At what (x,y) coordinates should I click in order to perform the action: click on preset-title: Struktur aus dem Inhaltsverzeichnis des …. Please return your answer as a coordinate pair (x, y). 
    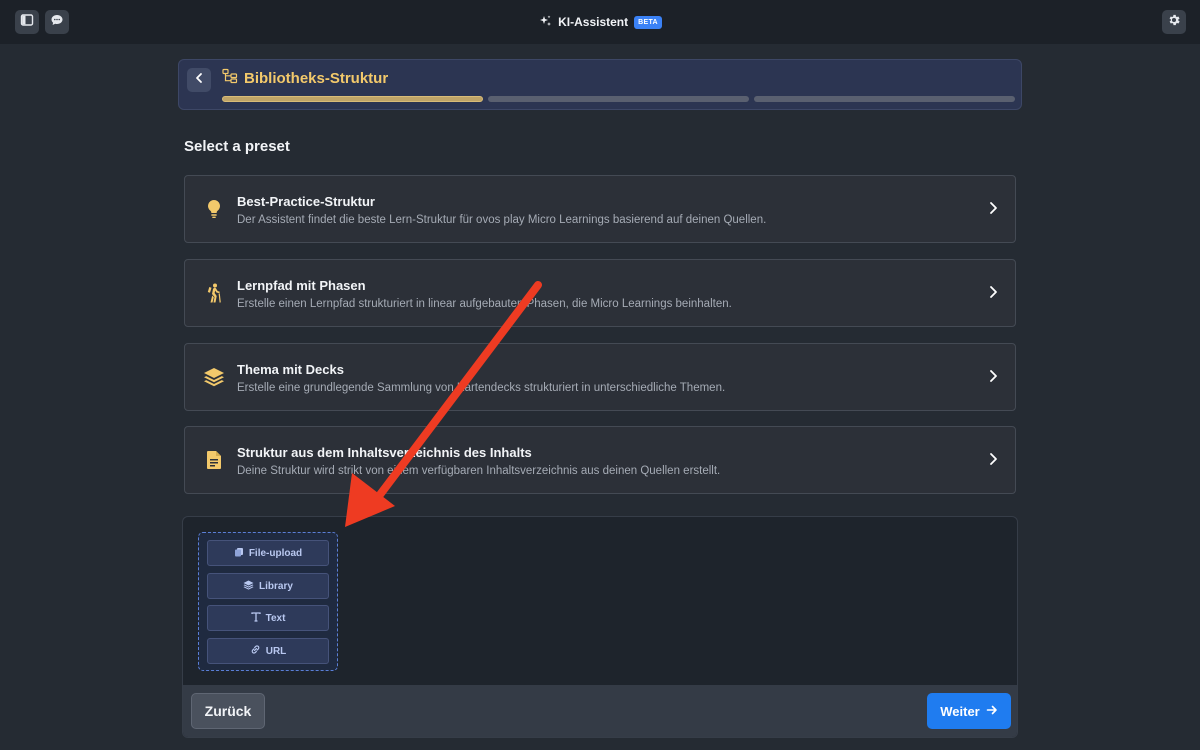
    Looking at the image, I should click on (384, 452).